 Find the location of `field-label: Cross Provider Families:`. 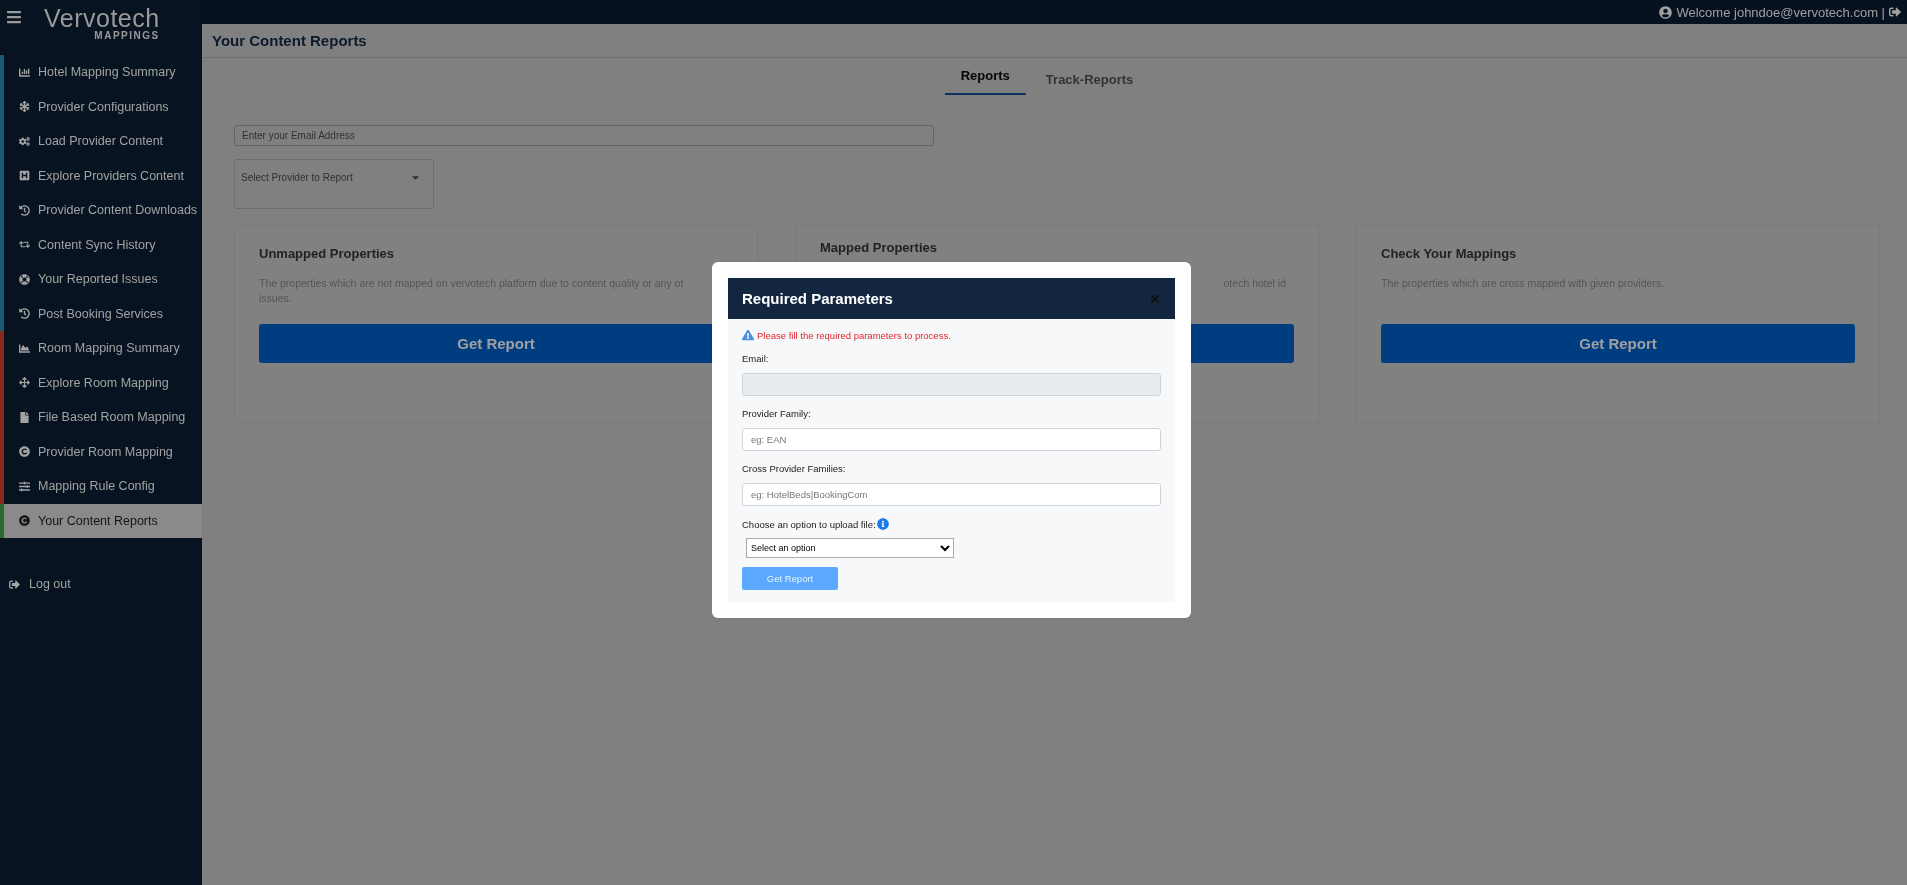

field-label: Cross Provider Families: is located at coordinates (794, 468).